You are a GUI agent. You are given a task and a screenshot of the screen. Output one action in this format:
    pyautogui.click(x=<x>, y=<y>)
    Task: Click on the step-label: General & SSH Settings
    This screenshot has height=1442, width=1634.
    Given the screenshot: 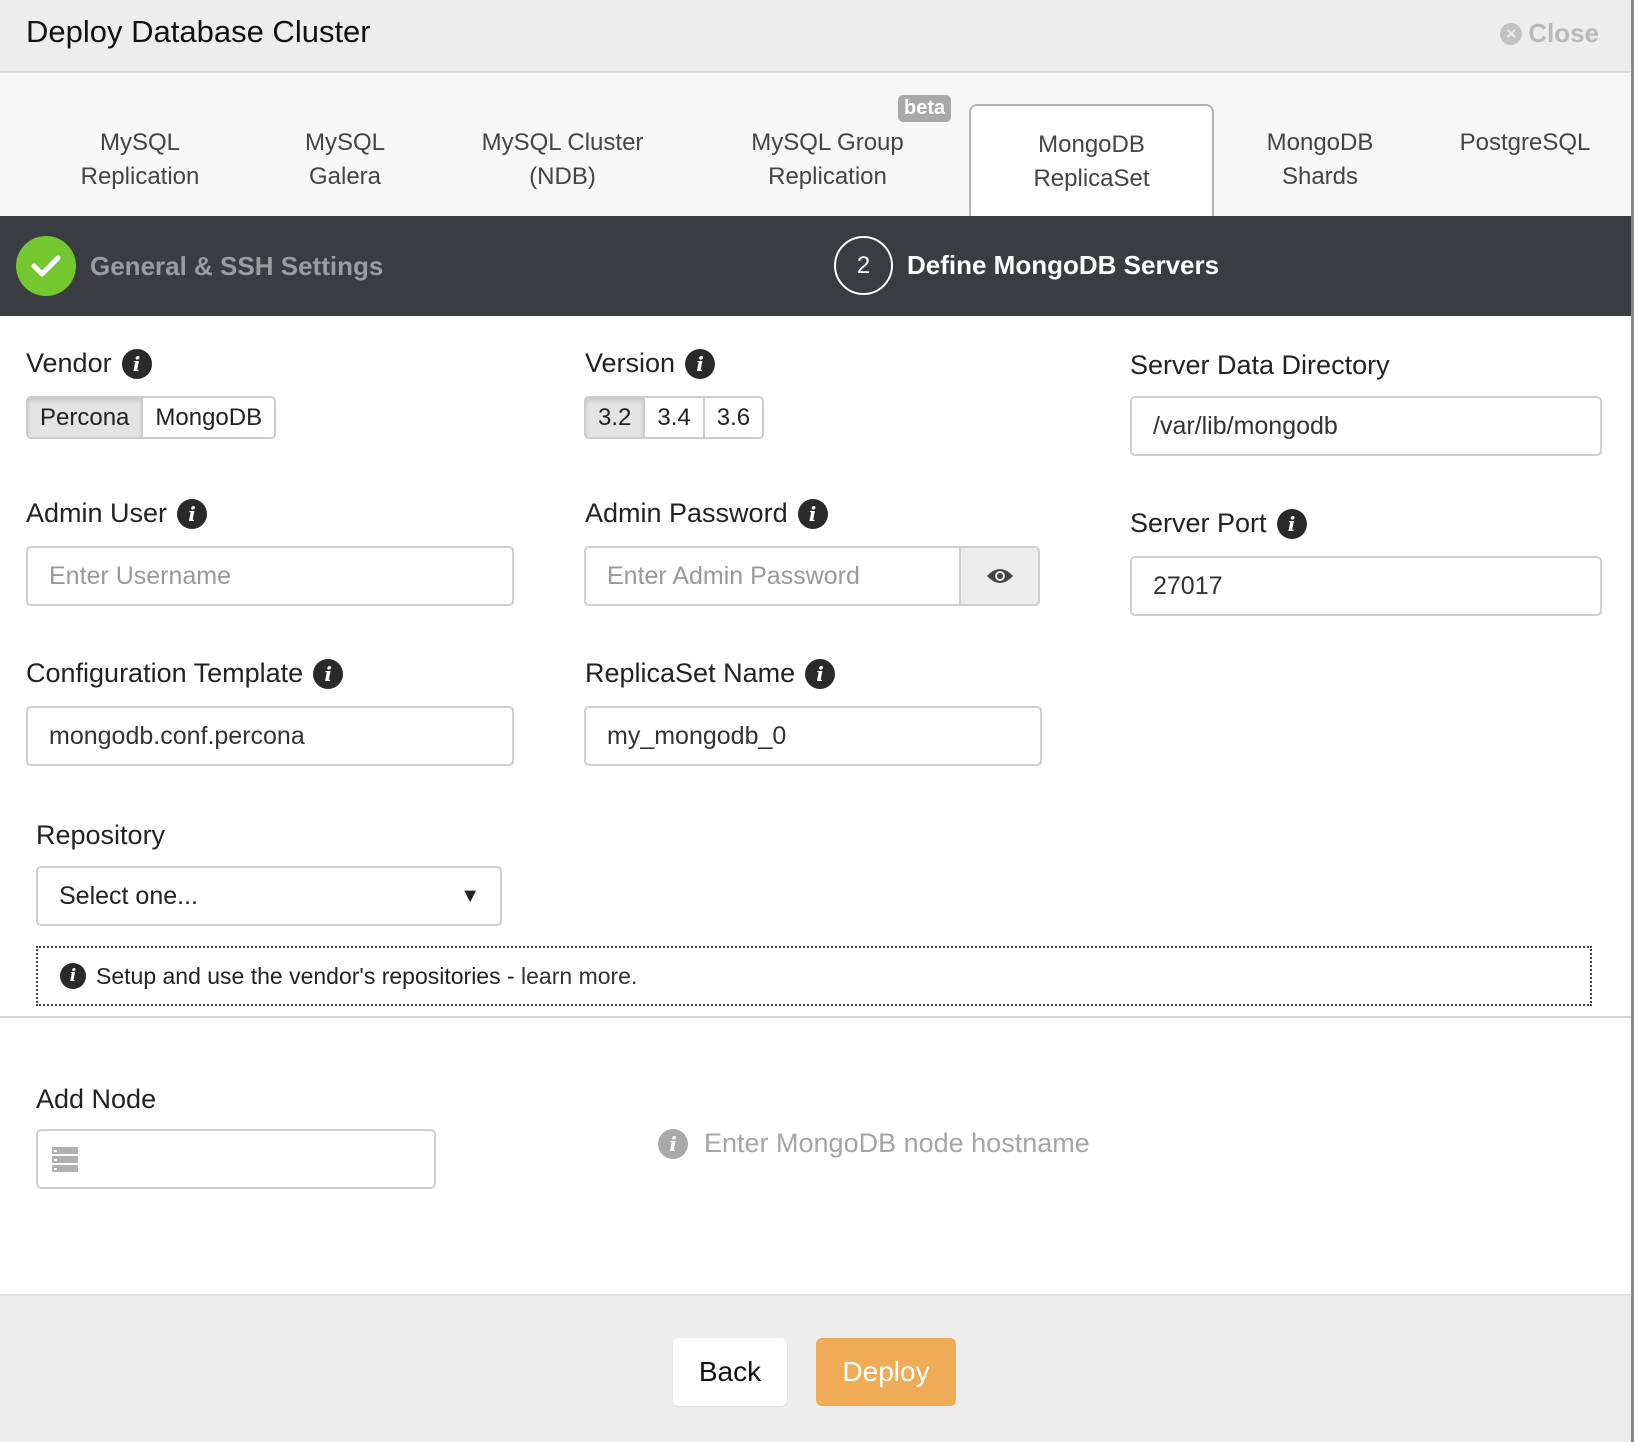 What is the action you would take?
    pyautogui.click(x=237, y=265)
    